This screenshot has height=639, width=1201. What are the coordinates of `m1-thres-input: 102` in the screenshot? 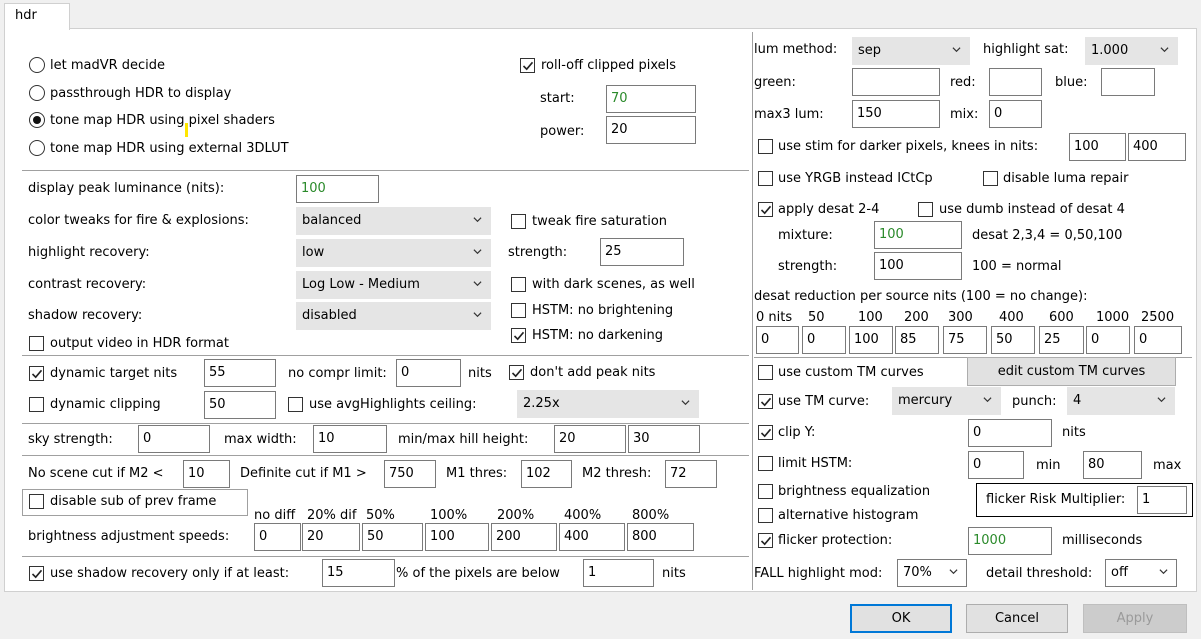 It's located at (546, 474).